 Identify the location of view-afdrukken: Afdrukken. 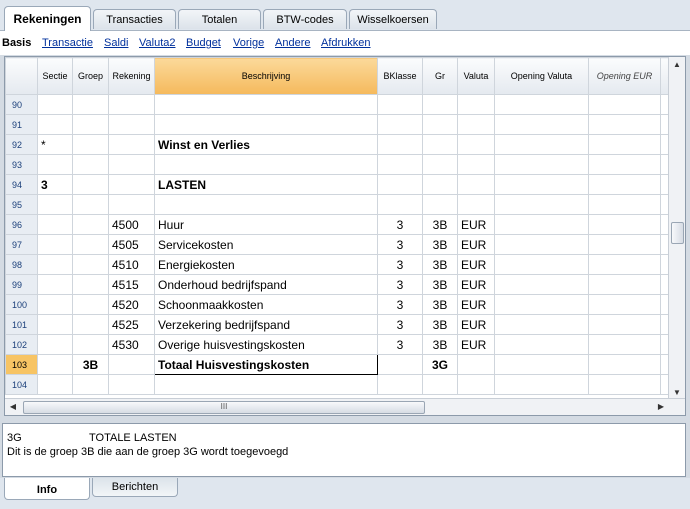
(346, 43).